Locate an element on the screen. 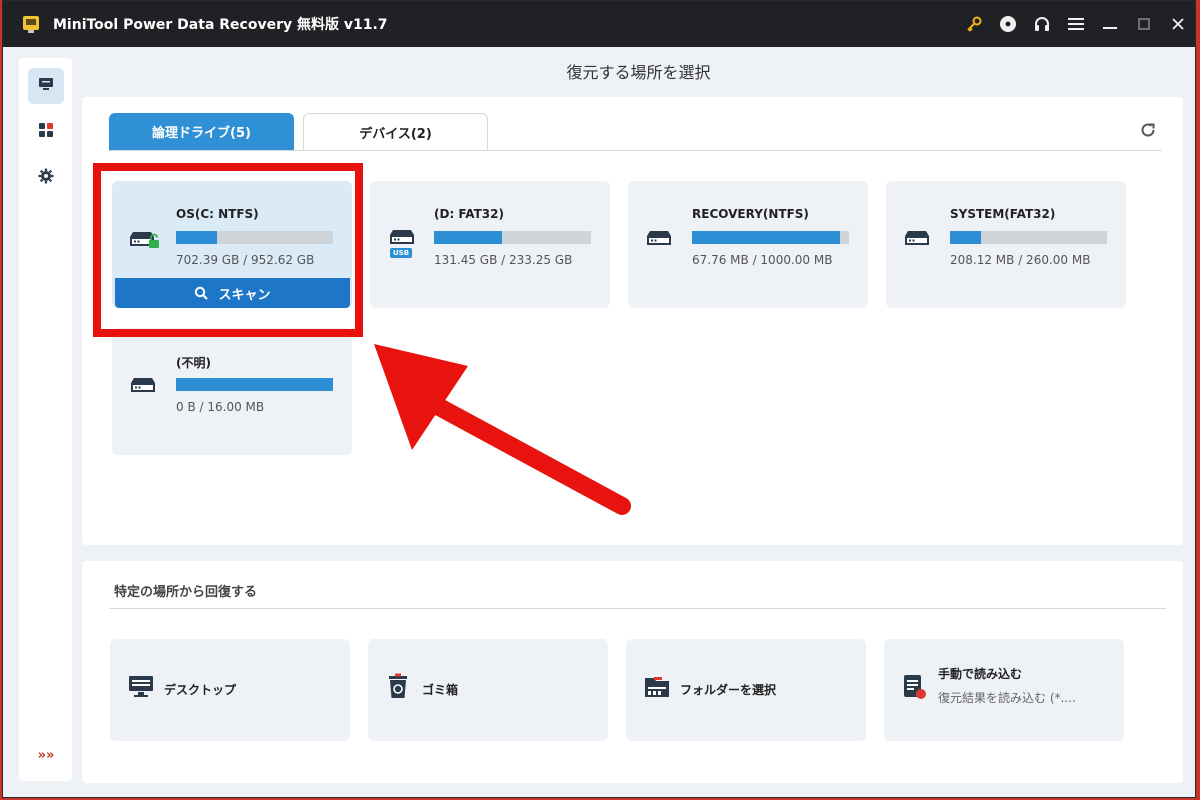 The width and height of the screenshot is (1200, 800). app-logo-icon is located at coordinates (31, 24).